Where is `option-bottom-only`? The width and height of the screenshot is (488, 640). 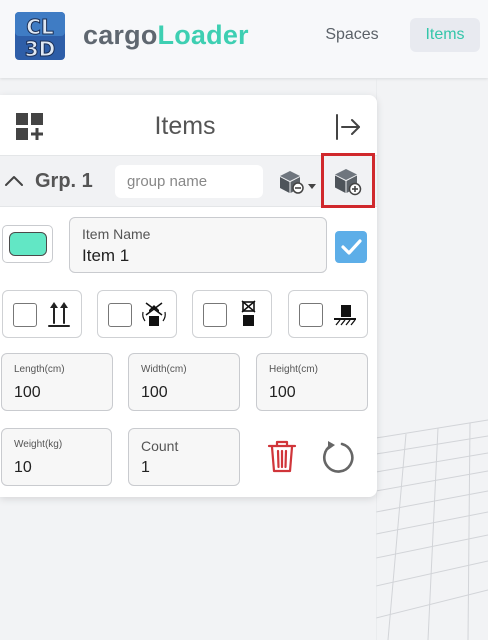 option-bottom-only is located at coordinates (328, 314).